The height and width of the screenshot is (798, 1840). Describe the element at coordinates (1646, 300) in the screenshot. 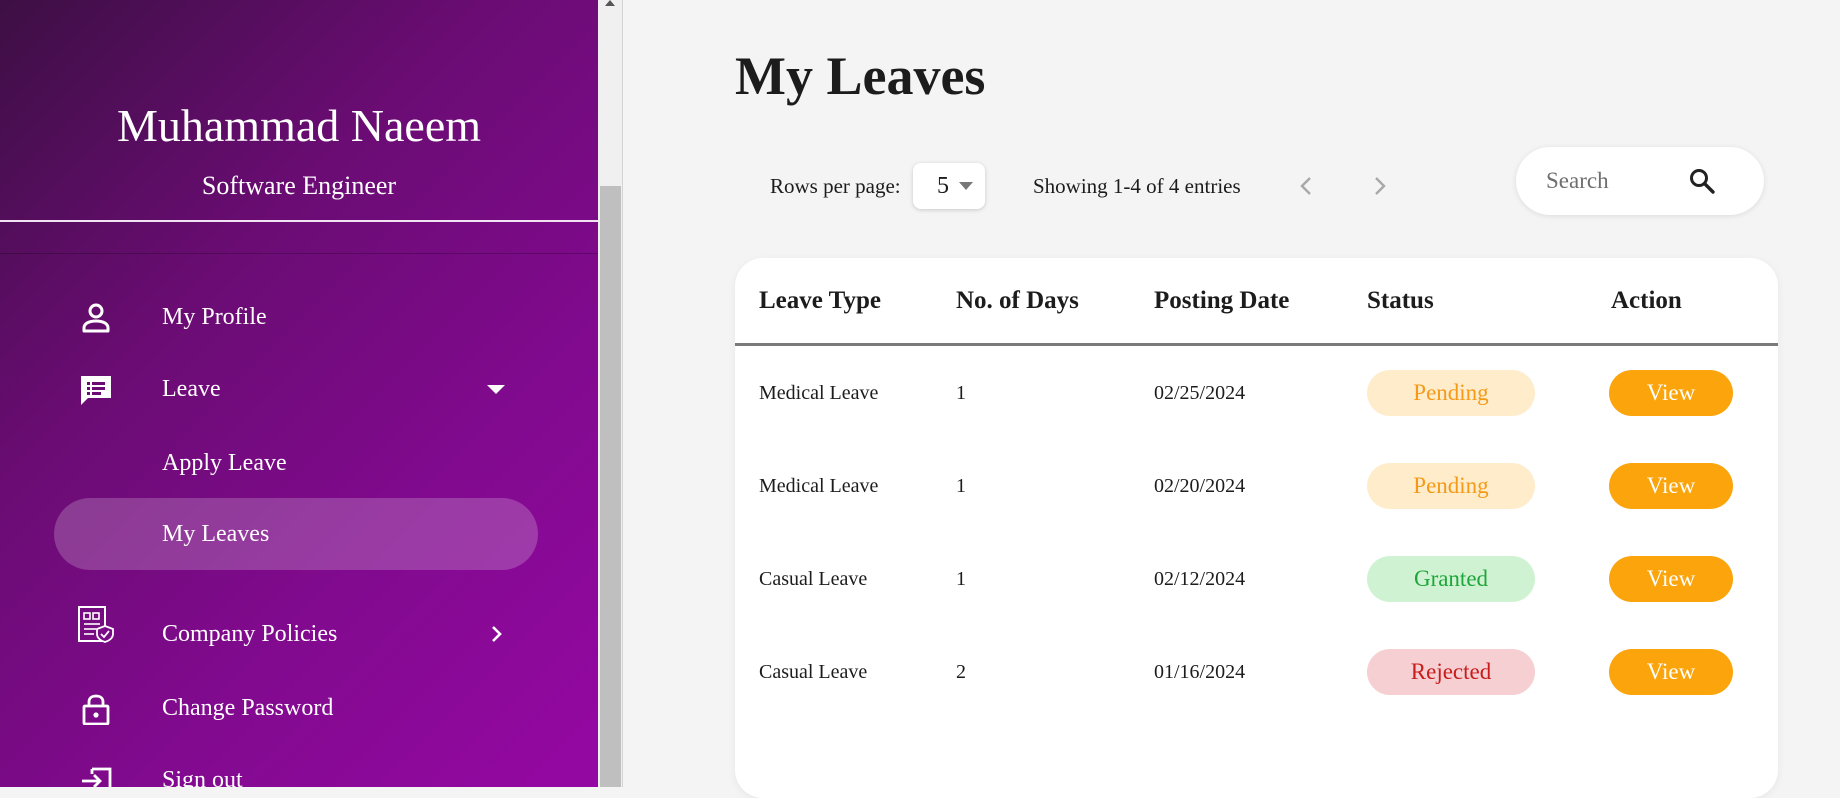

I see `column-header-action: Action` at that location.